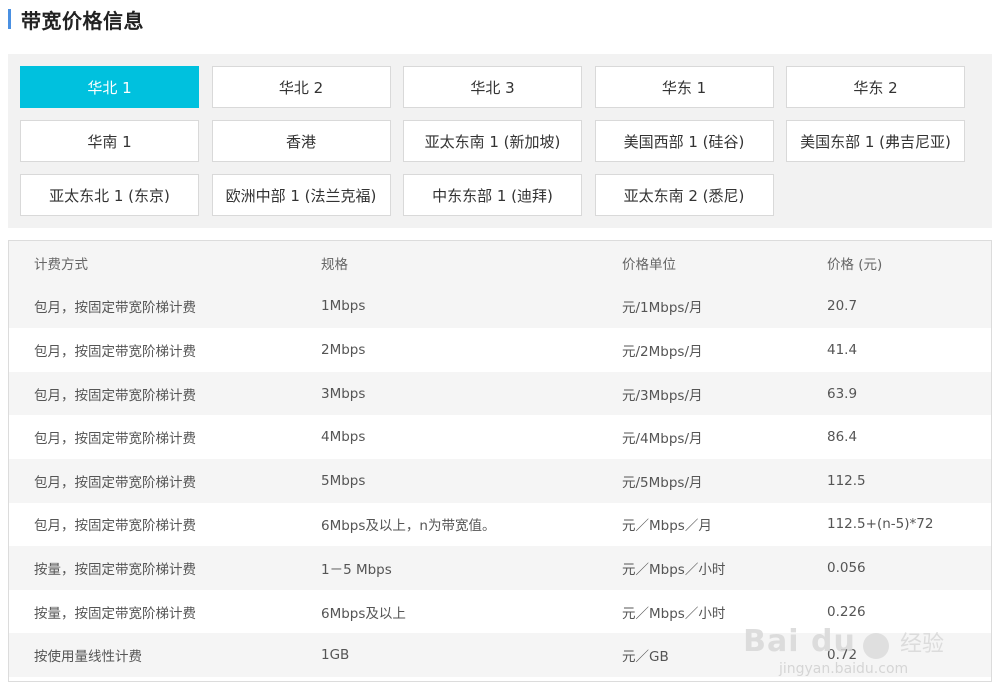 Image resolution: width=1000 pixels, height=691 pixels. I want to click on region-button: 华北 3, so click(492, 87).